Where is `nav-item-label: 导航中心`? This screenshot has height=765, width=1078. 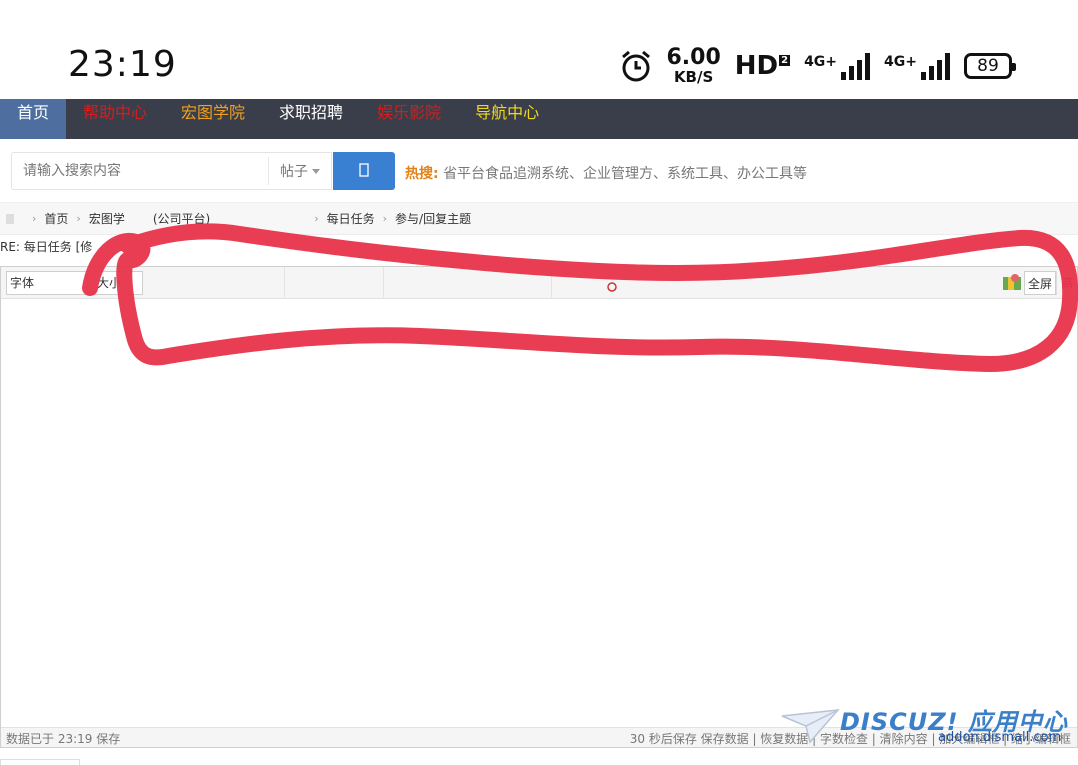
nav-item-label: 导航中心 is located at coordinates (507, 112).